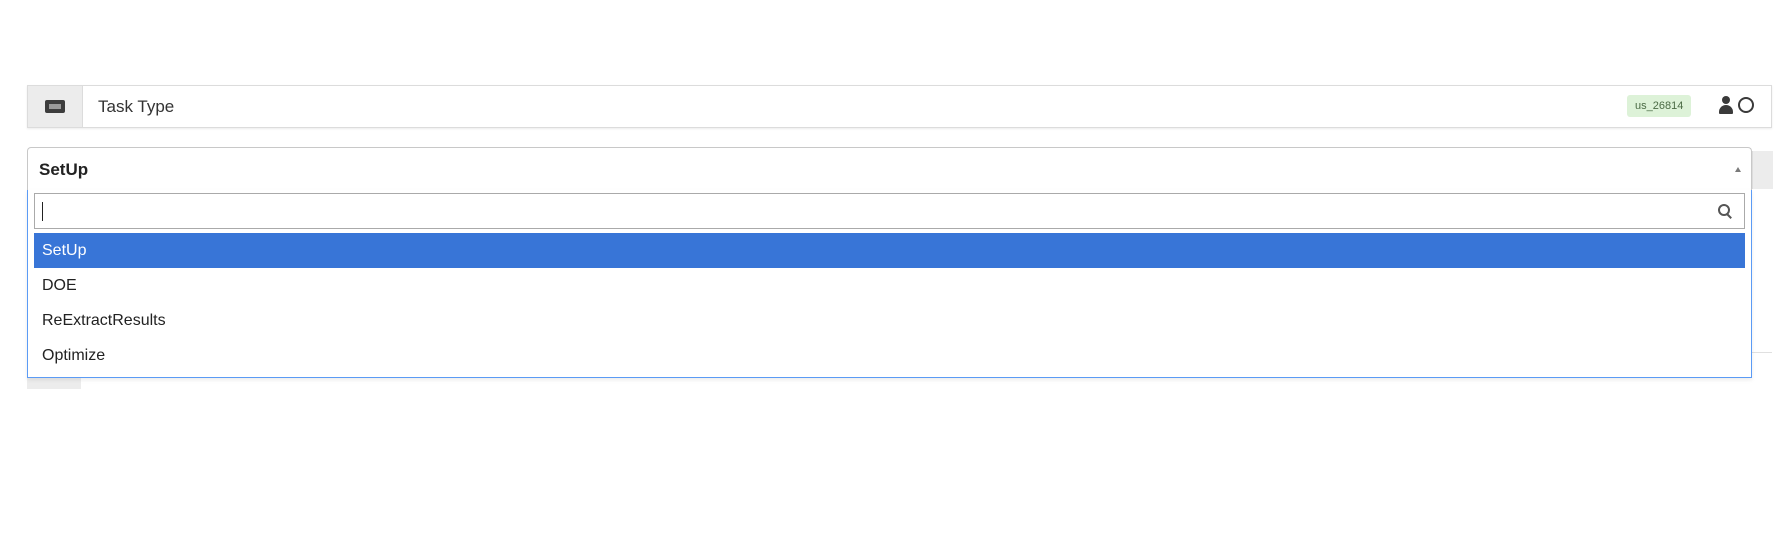 The width and height of the screenshot is (1783, 551). I want to click on search-icon, so click(1725, 211).